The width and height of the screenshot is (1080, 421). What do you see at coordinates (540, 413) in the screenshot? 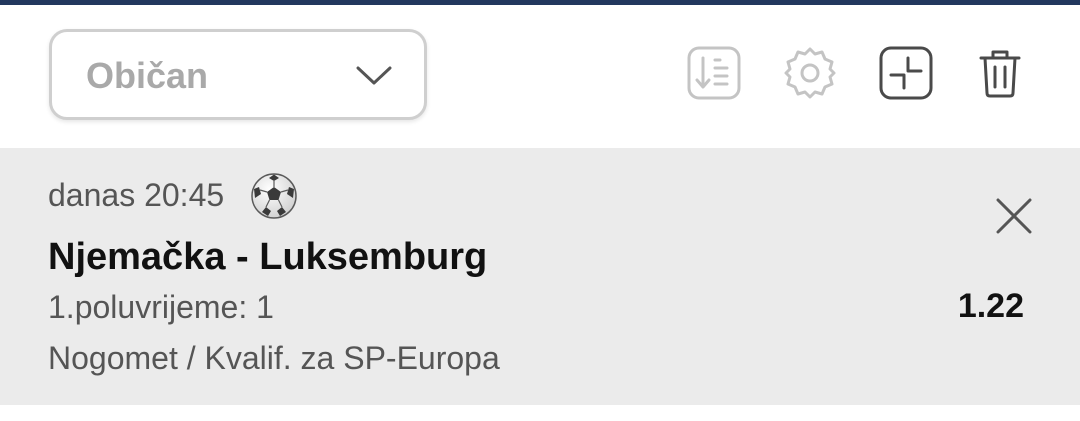
I see `bottom-spacer` at bounding box center [540, 413].